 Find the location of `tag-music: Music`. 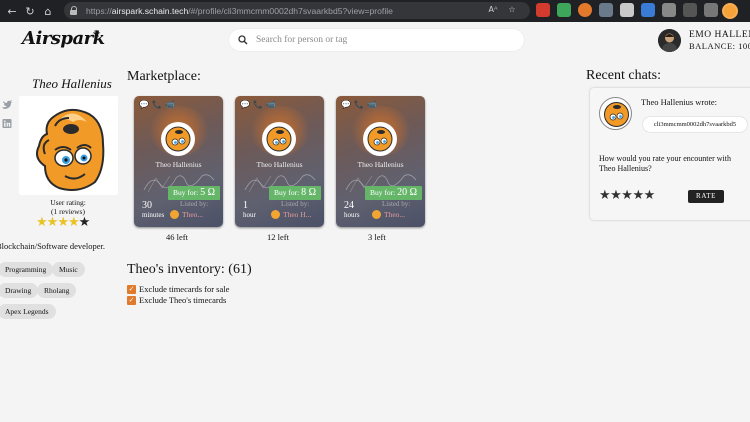

tag-music: Music is located at coordinates (68, 269).